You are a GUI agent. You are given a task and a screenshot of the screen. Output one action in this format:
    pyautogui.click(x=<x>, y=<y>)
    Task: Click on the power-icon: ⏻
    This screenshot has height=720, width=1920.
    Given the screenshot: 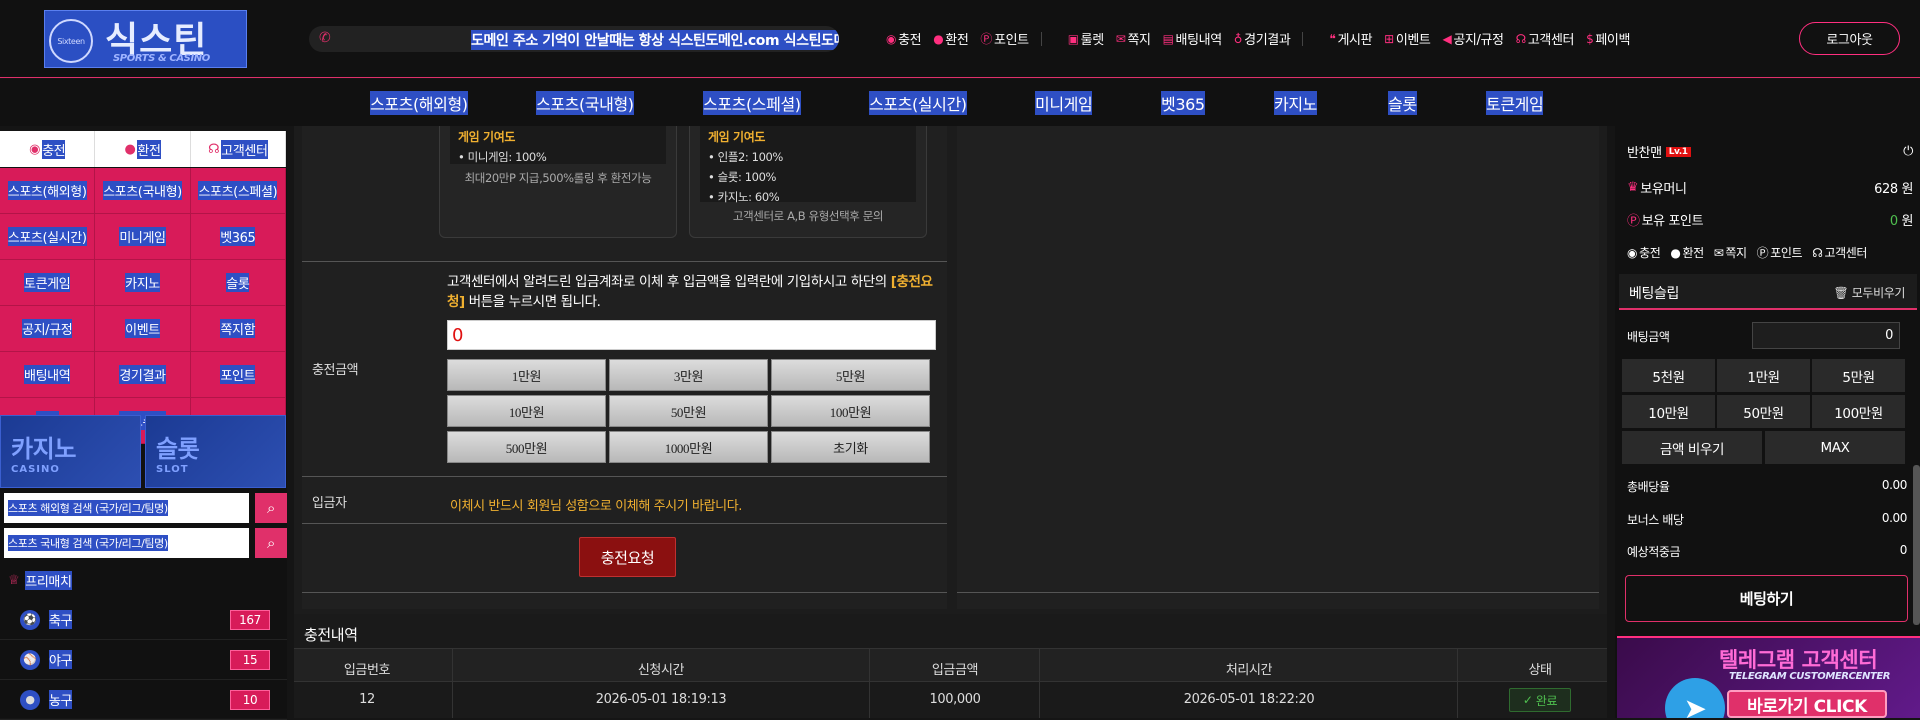 What is the action you would take?
    pyautogui.click(x=1908, y=151)
    